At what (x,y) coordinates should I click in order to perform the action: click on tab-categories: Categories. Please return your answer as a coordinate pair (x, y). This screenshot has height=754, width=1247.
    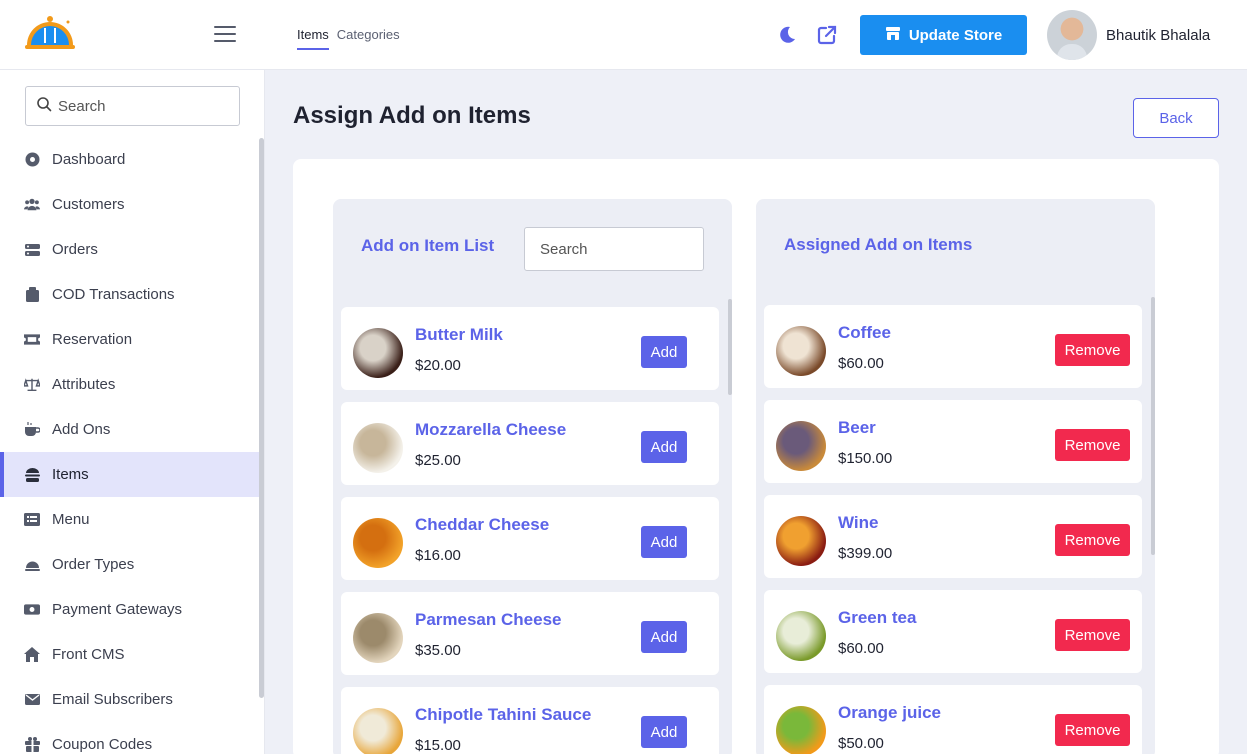
    Looking at the image, I should click on (368, 38).